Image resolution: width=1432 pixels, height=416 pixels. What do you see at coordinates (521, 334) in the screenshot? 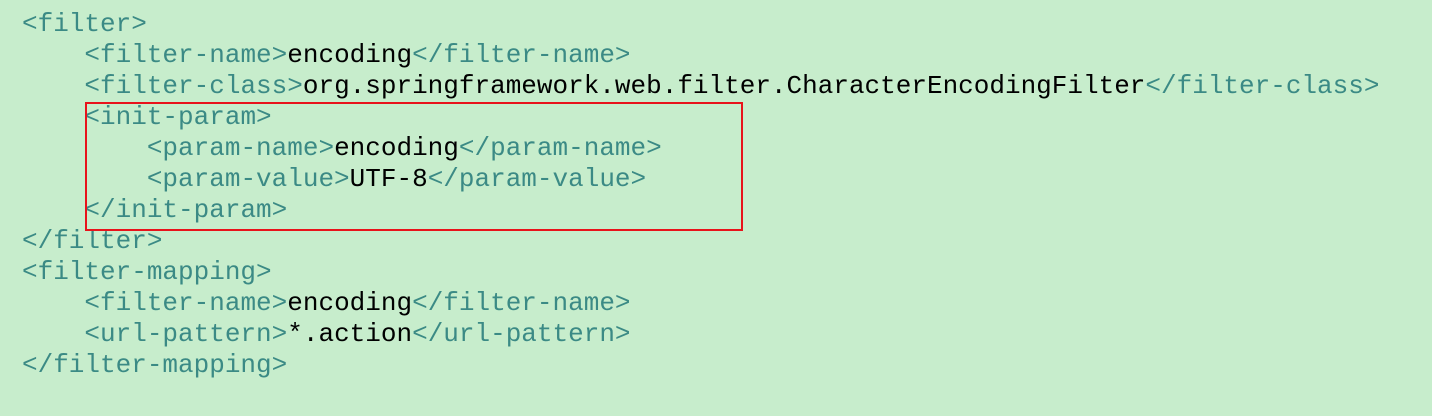
I see `xml-tag: </url-pattern>` at bounding box center [521, 334].